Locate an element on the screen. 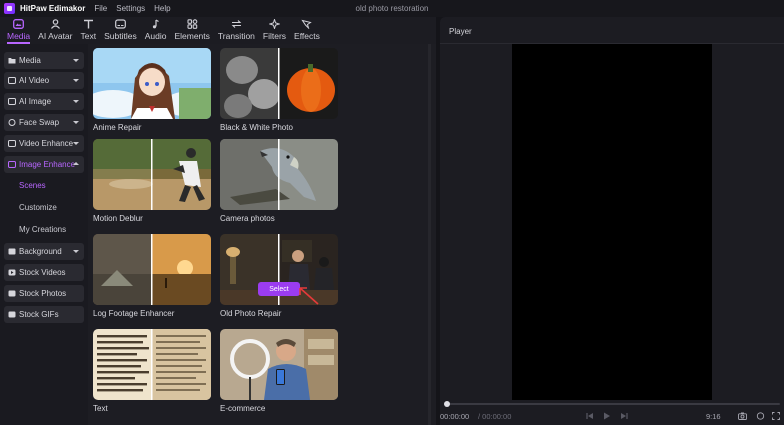 The width and height of the screenshot is (784, 425). sidebar-item-label: Video Enhance is located at coordinates (46, 143).